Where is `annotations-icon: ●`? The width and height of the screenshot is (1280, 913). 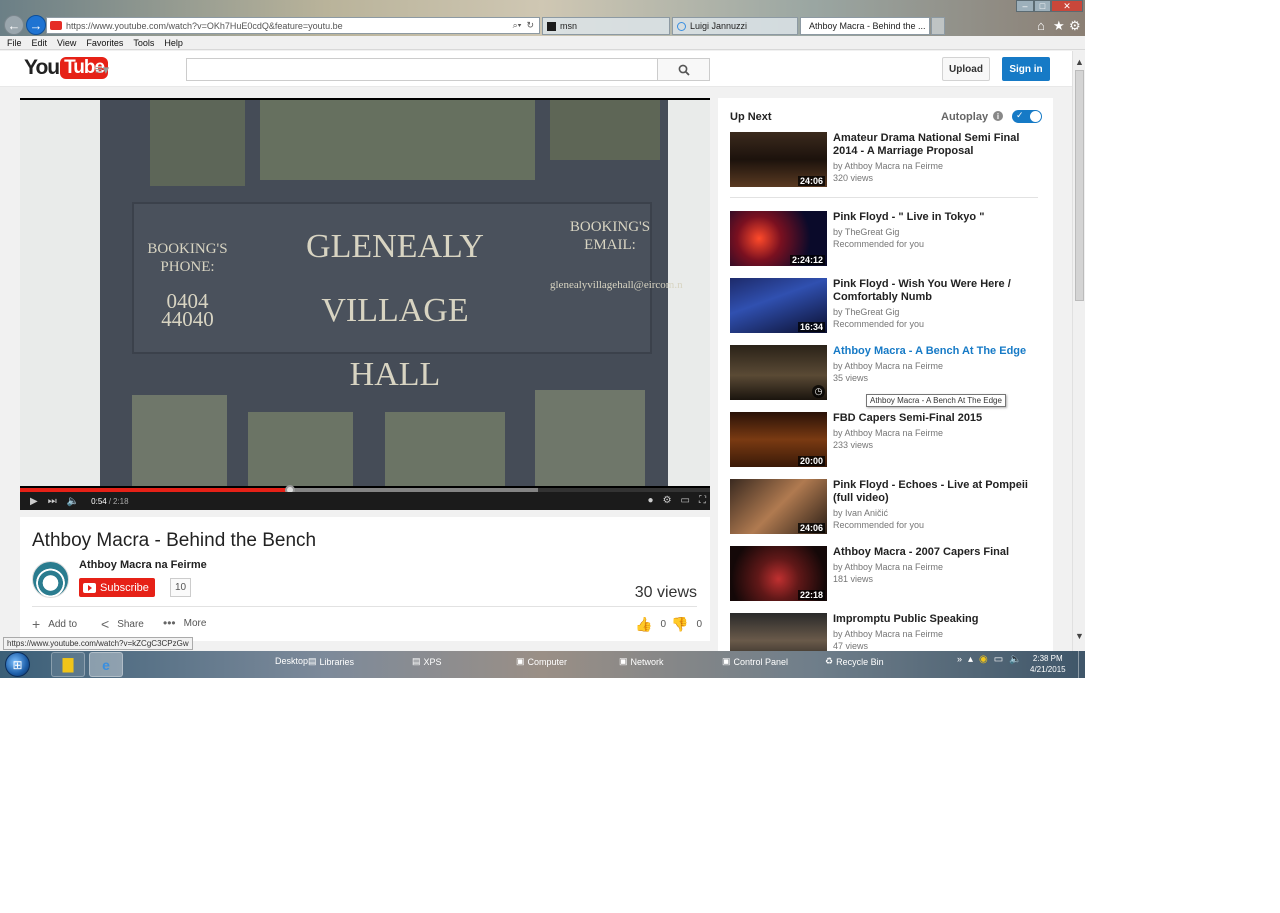
annotations-icon: ● is located at coordinates (651, 500).